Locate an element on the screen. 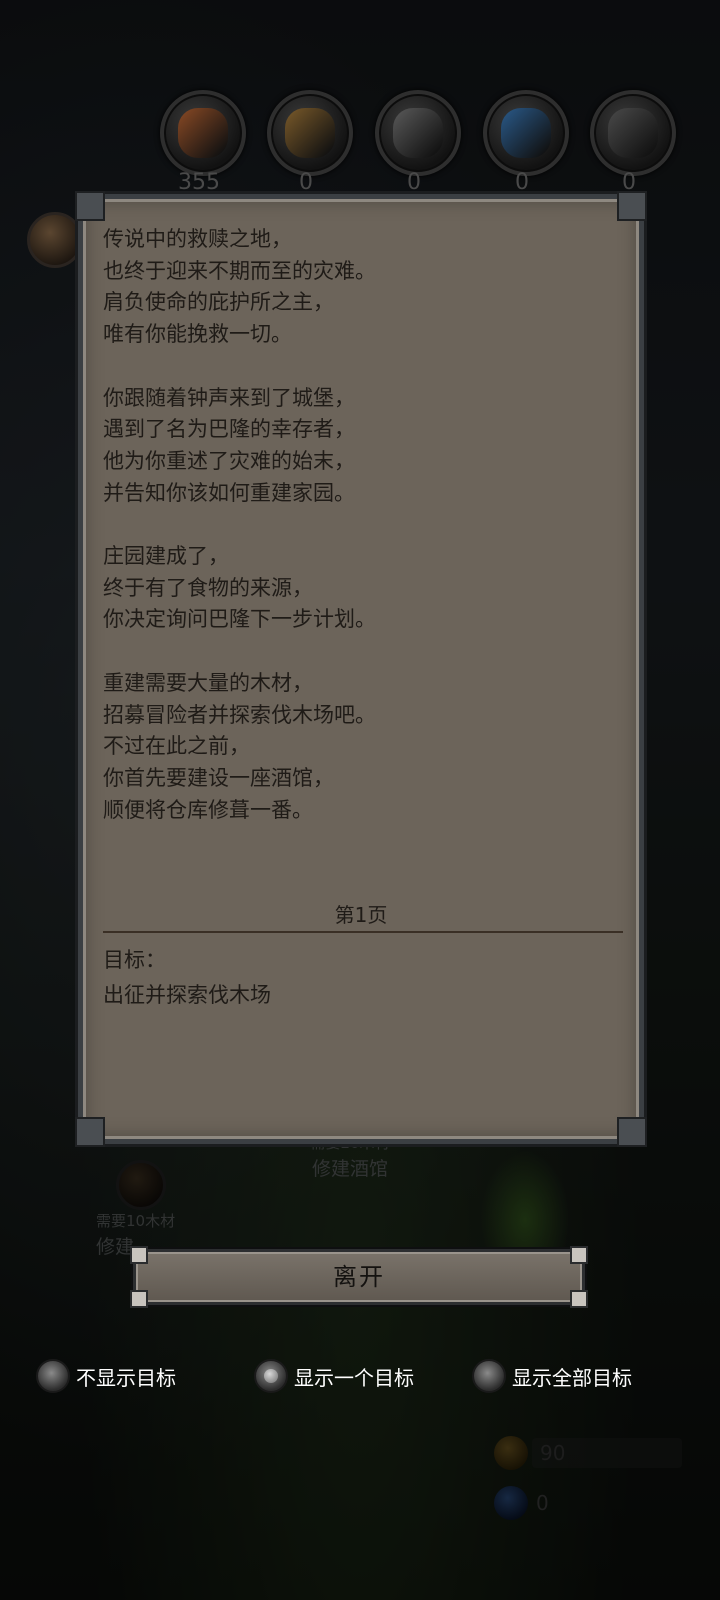 This screenshot has width=720, height=1600. stone-bars-icon is located at coordinates (418, 133).